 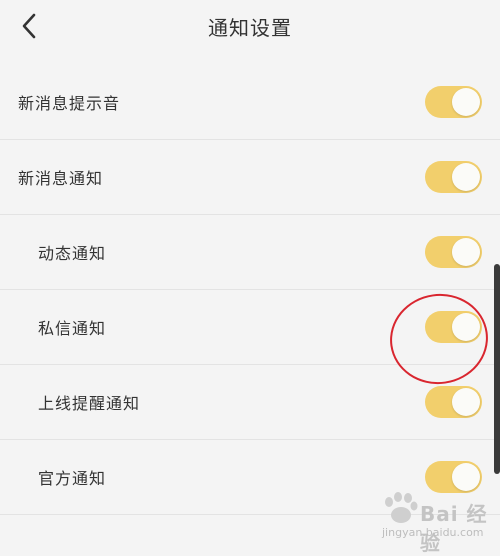 What do you see at coordinates (433, 532) in the screenshot?
I see `watermark-url: jingyan.baidu.com` at bounding box center [433, 532].